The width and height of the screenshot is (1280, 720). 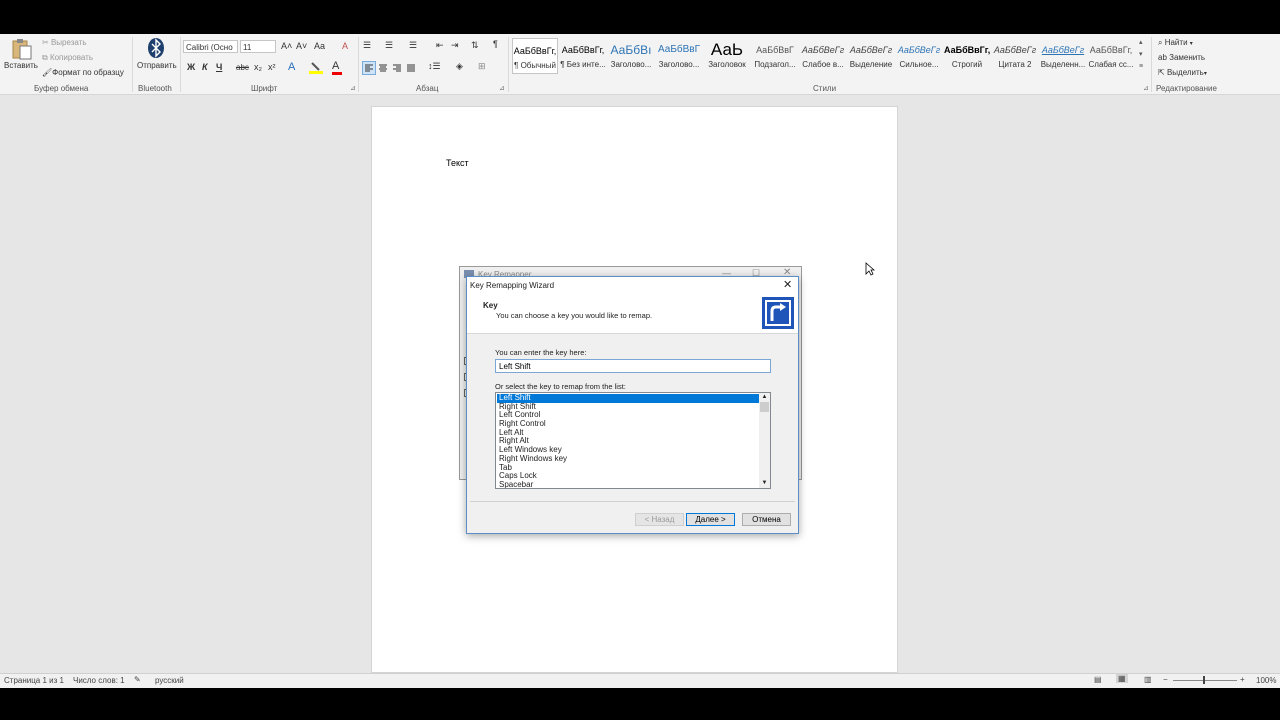 What do you see at coordinates (766, 519) in the screenshot?
I see `cancel-button: Отмена` at bounding box center [766, 519].